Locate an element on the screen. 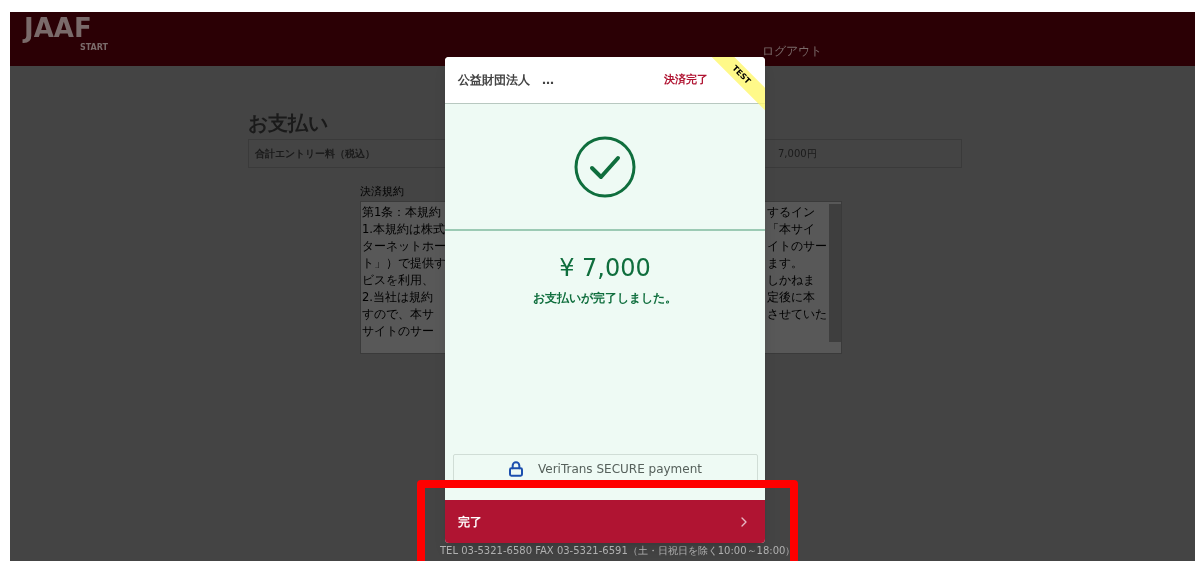 The width and height of the screenshot is (1202, 561). terms-text-line: ビスを利用、 is located at coordinates (398, 280).